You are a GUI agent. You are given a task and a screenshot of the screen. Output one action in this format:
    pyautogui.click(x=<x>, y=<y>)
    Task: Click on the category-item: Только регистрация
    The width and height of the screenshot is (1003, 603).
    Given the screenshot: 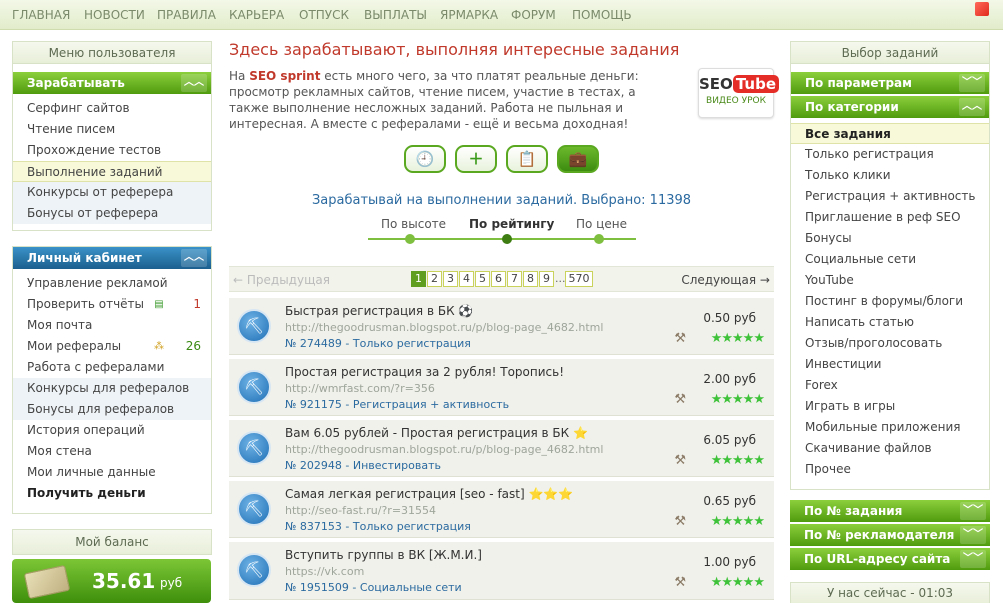 What is the action you would take?
    pyautogui.click(x=890, y=154)
    